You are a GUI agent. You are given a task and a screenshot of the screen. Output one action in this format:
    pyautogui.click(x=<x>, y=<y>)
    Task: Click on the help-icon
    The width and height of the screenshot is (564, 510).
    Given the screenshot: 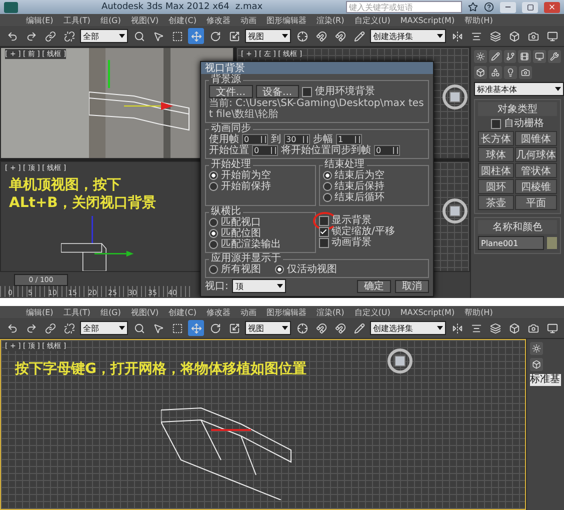 What is the action you would take?
    pyautogui.click(x=489, y=7)
    